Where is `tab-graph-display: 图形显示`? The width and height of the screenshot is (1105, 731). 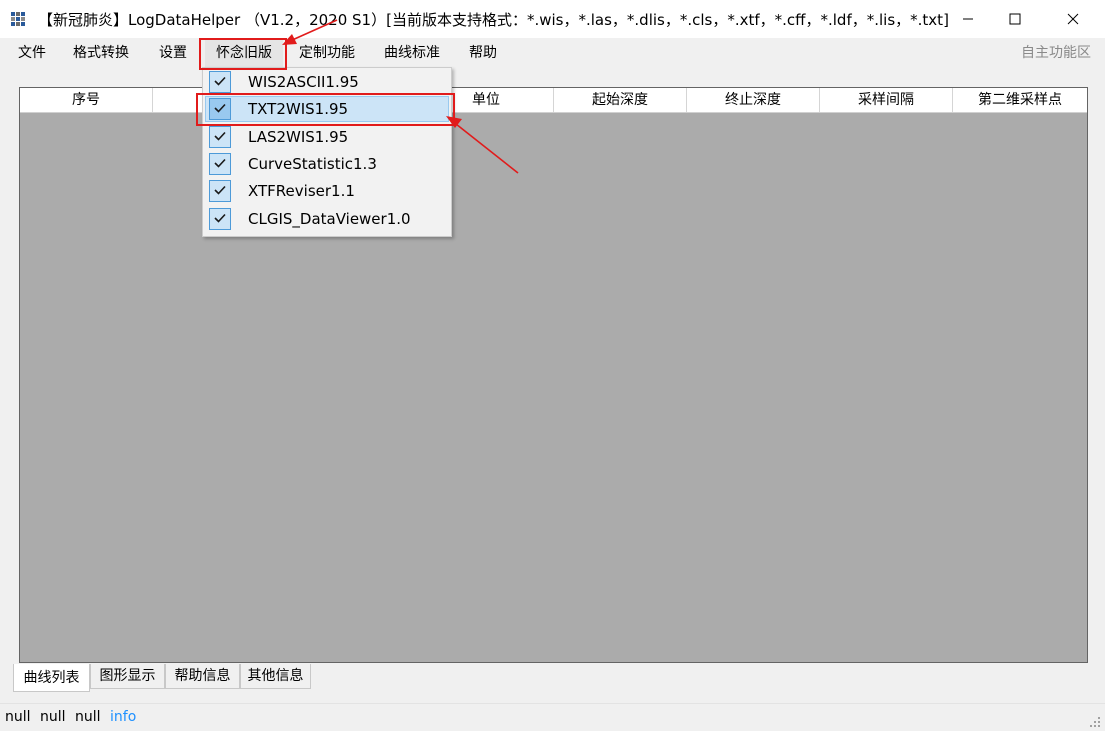 tab-graph-display: 图形显示 is located at coordinates (127, 676).